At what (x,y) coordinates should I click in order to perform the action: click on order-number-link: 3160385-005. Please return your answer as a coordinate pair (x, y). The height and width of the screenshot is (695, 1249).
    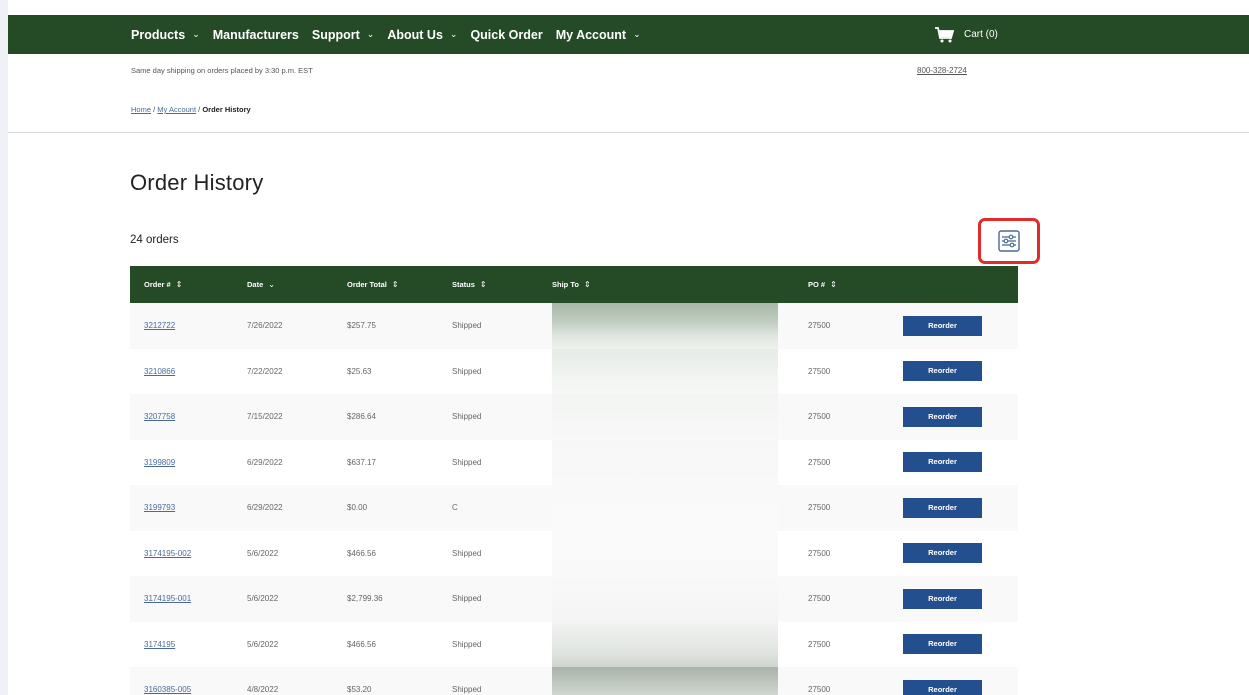
    Looking at the image, I should click on (167, 689).